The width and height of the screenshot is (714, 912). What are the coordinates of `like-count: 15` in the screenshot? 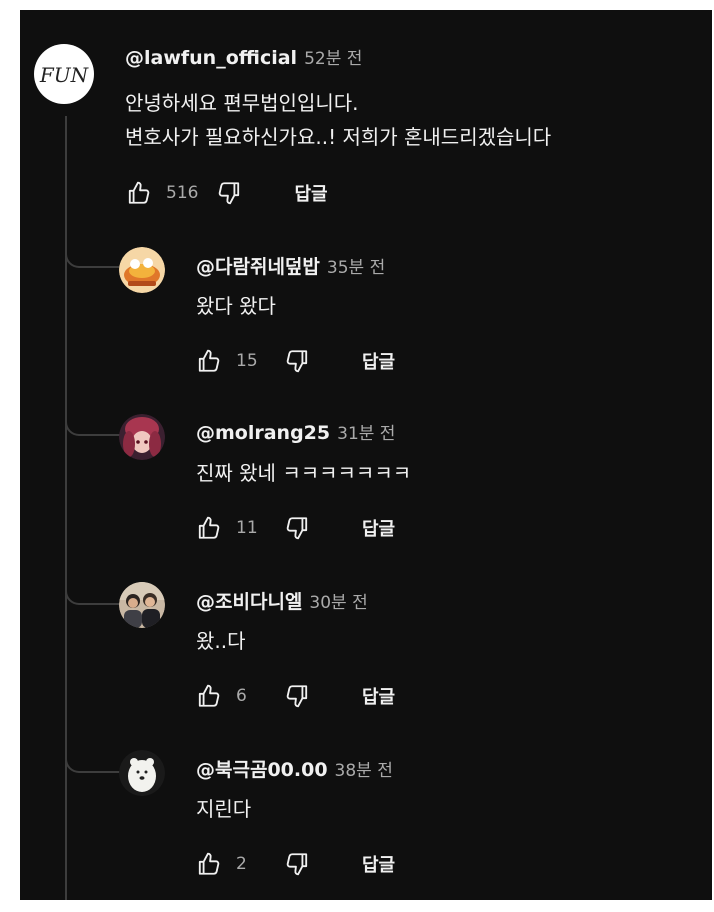 It's located at (247, 361).